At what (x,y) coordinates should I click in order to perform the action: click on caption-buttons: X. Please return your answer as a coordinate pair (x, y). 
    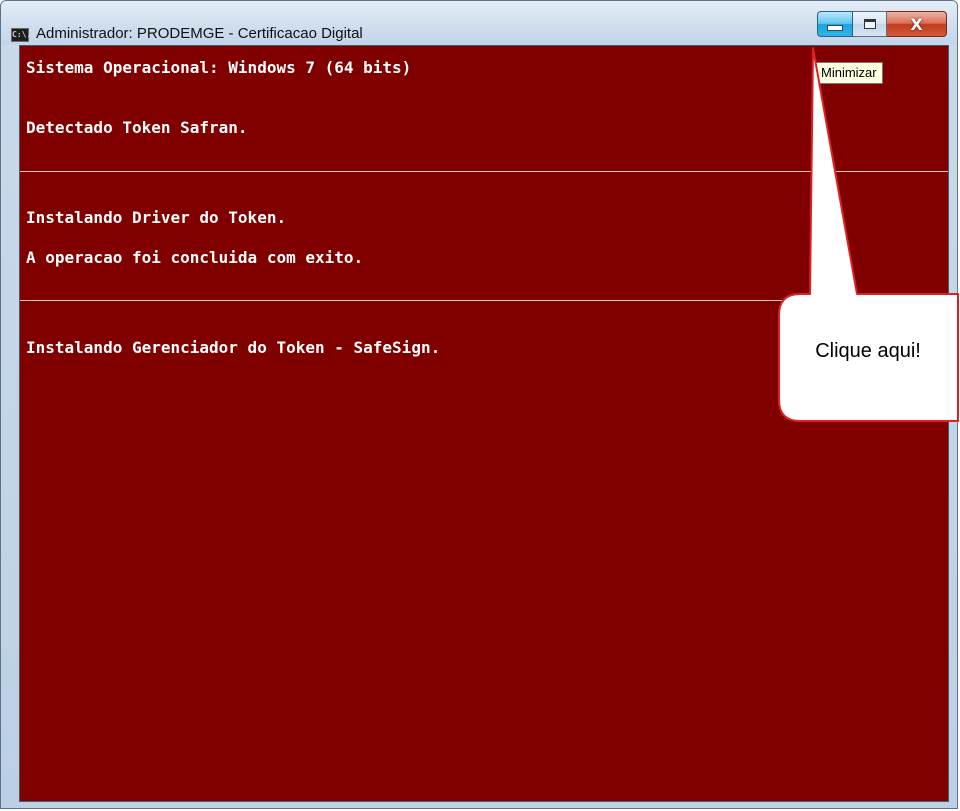
    Looking at the image, I should click on (882, 26).